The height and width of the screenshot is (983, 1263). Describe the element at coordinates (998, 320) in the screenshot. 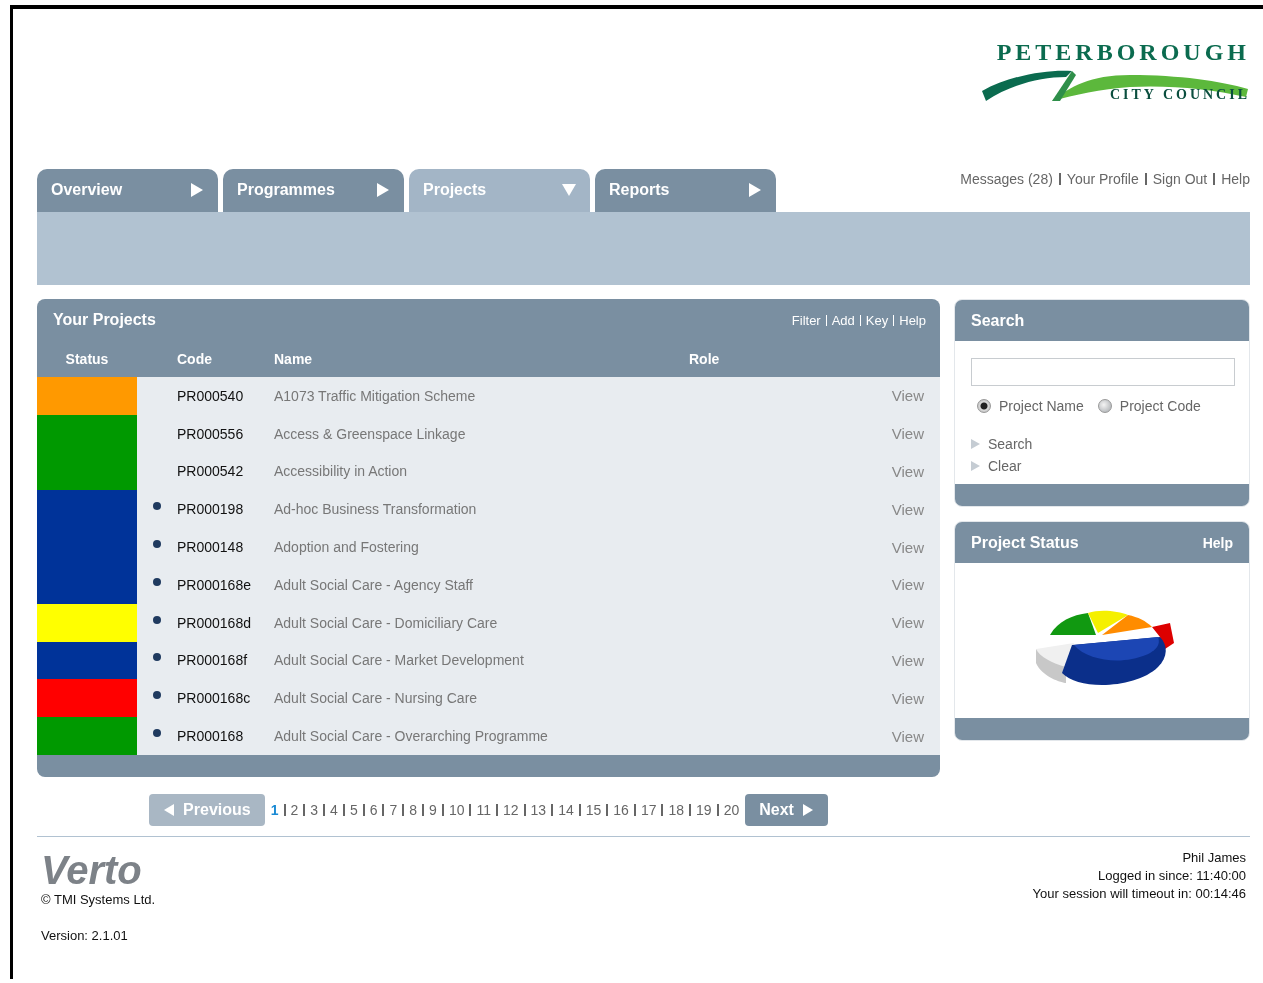

I see `panel-title: Search` at that location.